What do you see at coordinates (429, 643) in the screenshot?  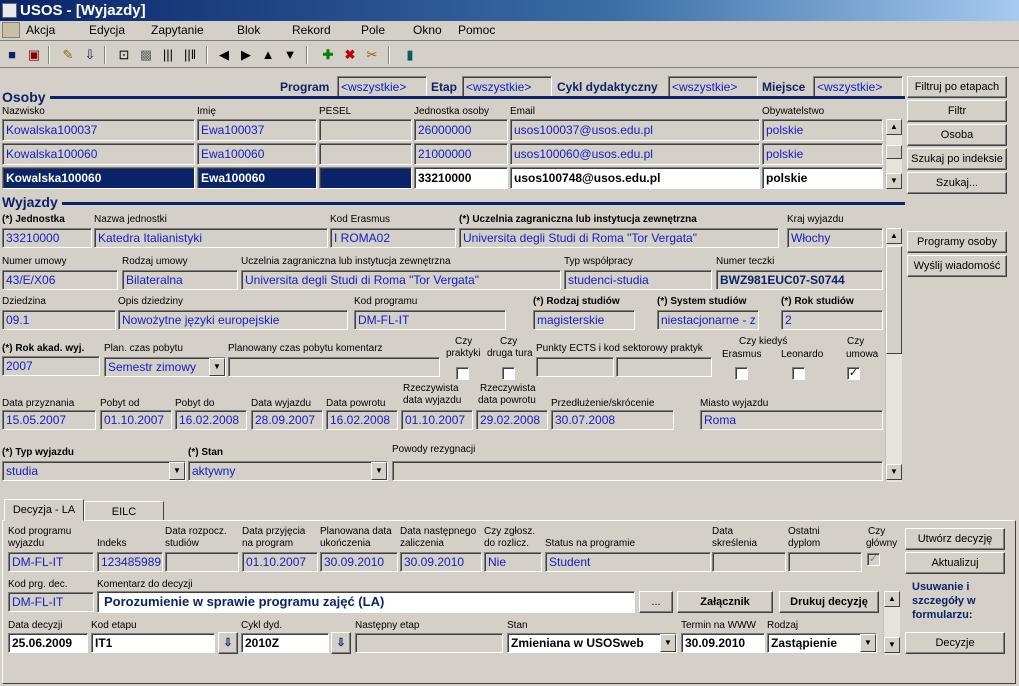 I see `d-nast-etap-field` at bounding box center [429, 643].